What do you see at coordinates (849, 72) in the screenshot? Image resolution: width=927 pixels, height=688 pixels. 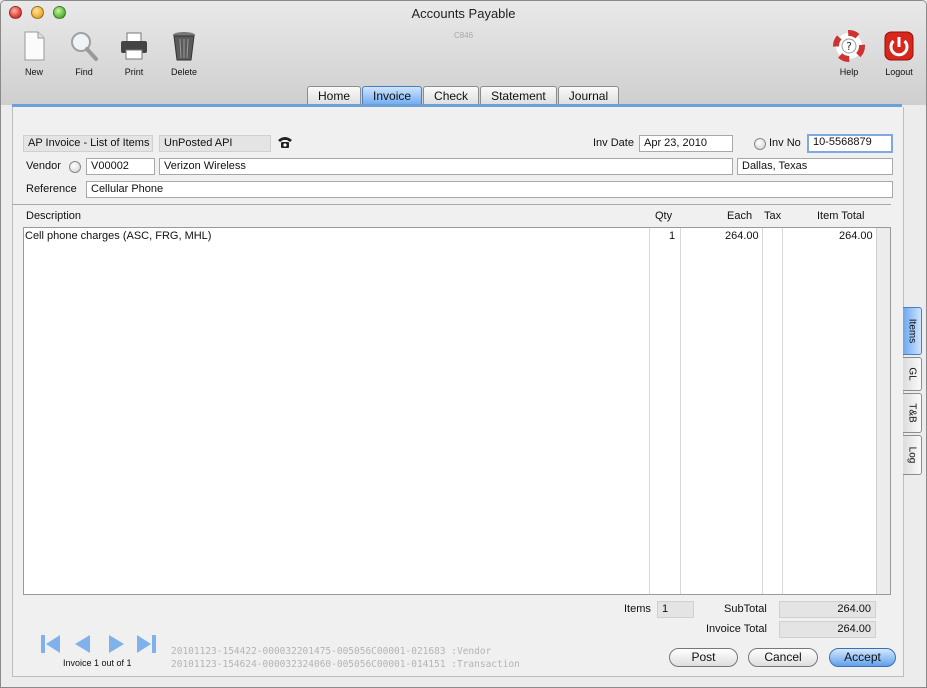 I see `help-label: Help` at bounding box center [849, 72].